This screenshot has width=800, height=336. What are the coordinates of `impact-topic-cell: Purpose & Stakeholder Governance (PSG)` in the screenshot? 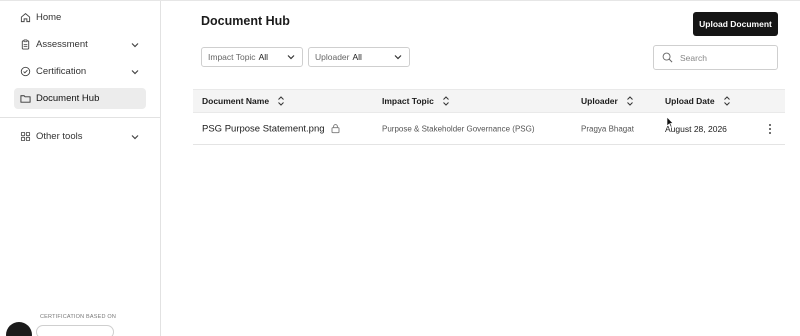 It's located at (458, 128).